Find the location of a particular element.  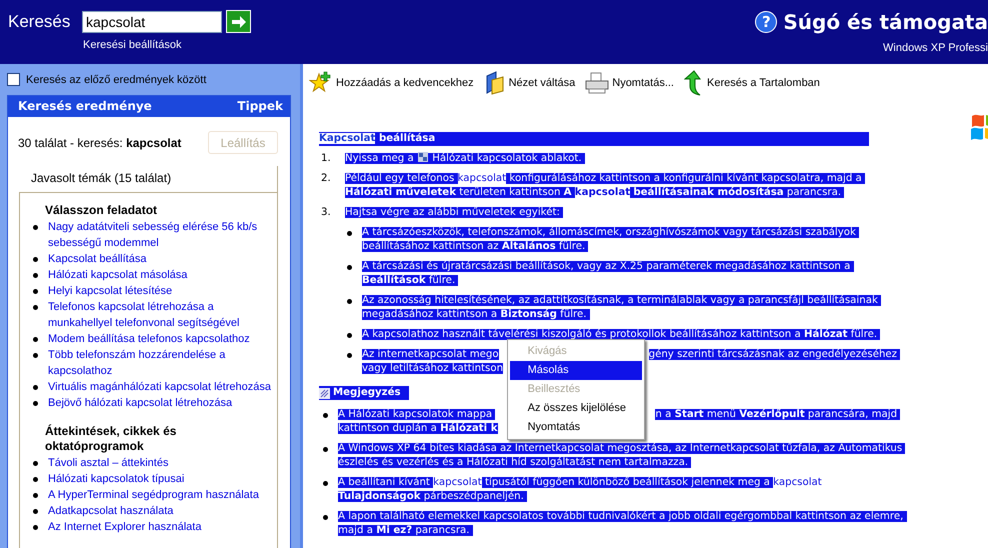

section-heading: Válasszon feladatot is located at coordinates (101, 210).